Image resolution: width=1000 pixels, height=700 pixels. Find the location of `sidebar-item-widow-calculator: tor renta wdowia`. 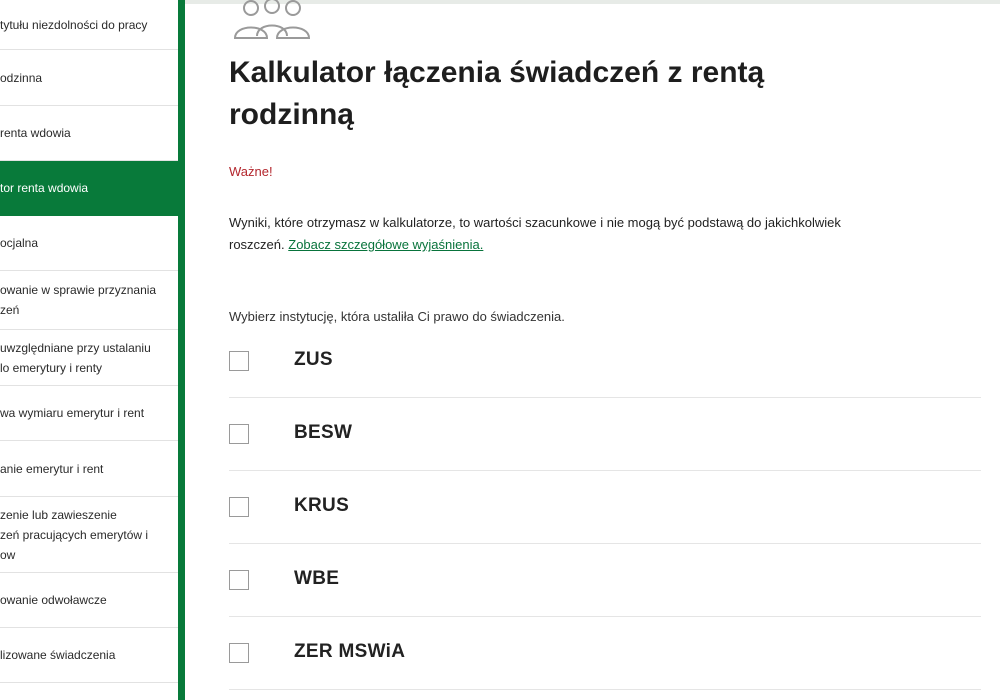

sidebar-item-widow-calculator: tor renta wdowia is located at coordinates (89, 188).